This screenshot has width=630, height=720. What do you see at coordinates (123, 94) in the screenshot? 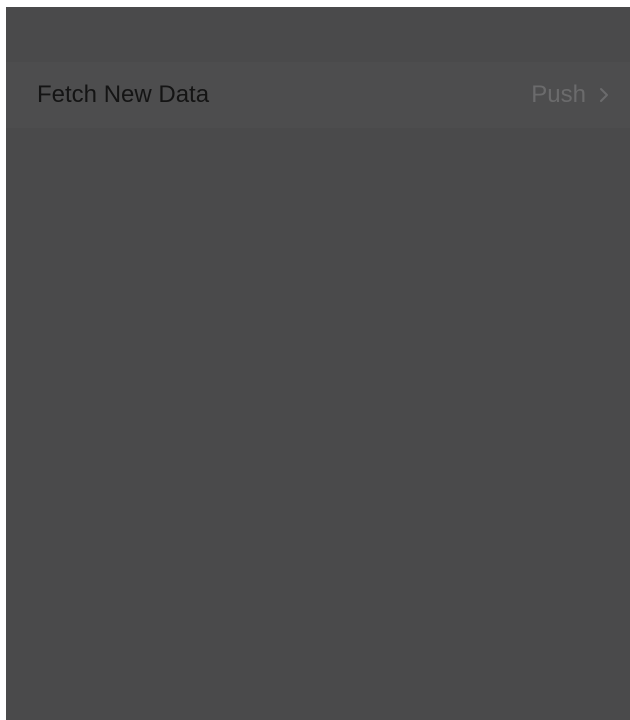
I see `row-label: Fetch New Data` at bounding box center [123, 94].